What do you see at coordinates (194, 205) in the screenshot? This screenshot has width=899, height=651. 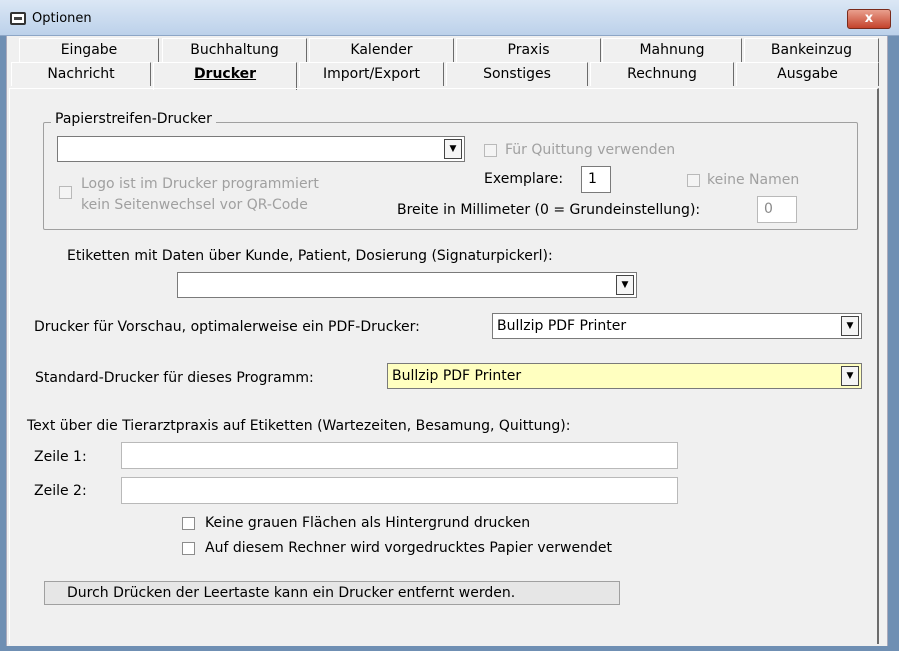 I see `logo-programmed-label-line2: kein Seitenwechsel vor QR-Code` at bounding box center [194, 205].